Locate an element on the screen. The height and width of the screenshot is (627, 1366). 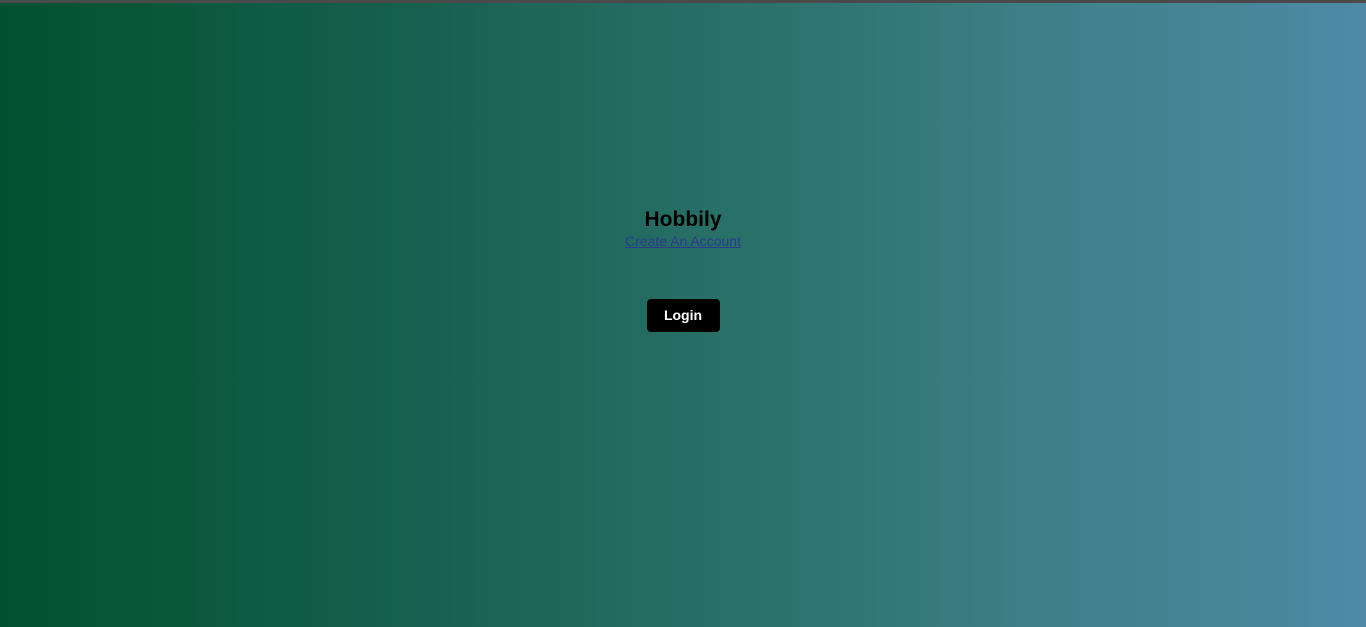
login-container: Login is located at coordinates (683, 315).